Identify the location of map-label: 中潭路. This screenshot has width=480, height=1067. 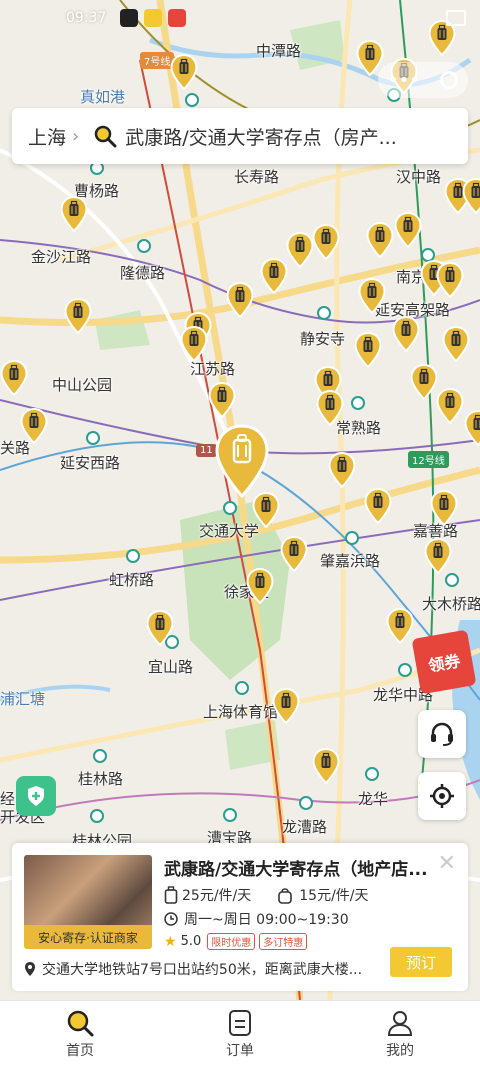
(278, 50).